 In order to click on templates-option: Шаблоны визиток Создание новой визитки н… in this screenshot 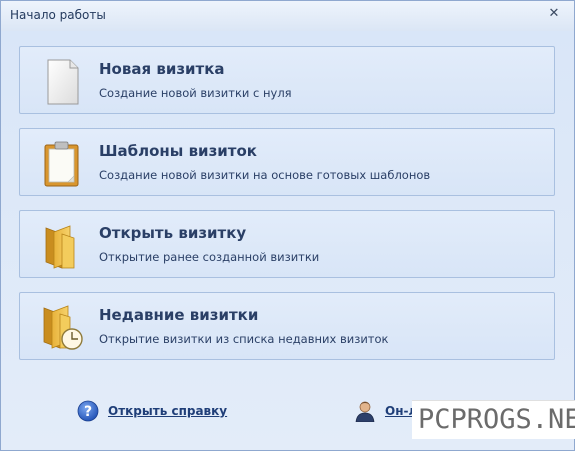, I will do `click(287, 162)`.